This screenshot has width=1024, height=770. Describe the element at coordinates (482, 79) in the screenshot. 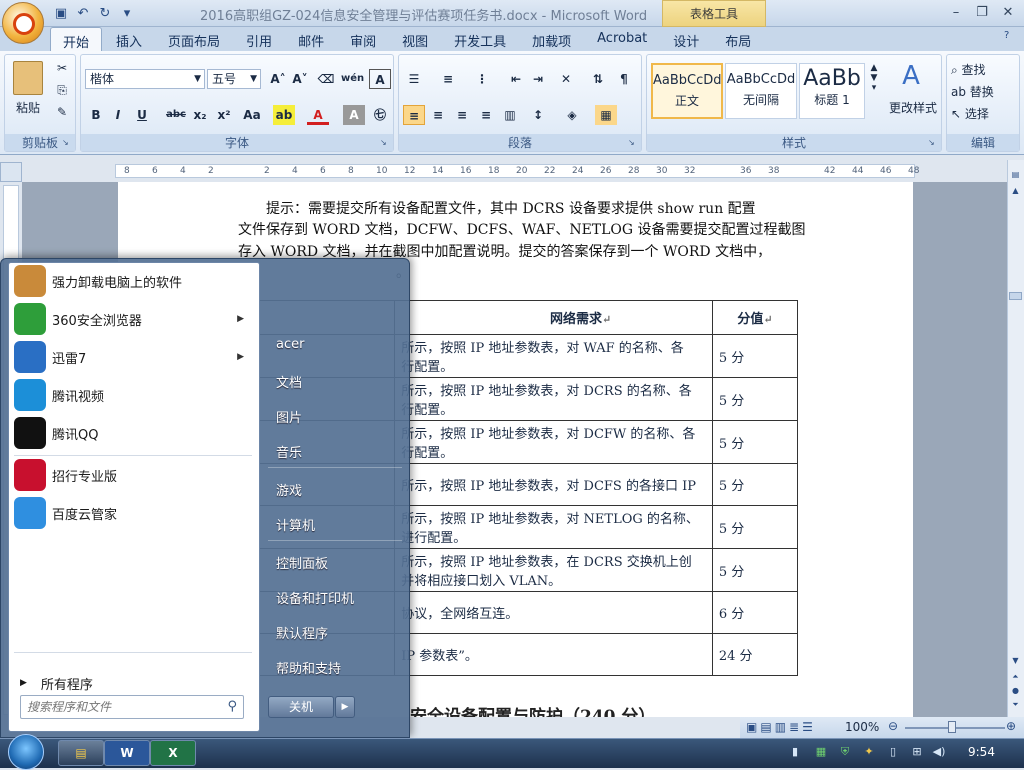

I see `multilevel-list-icon: ⋮` at that location.